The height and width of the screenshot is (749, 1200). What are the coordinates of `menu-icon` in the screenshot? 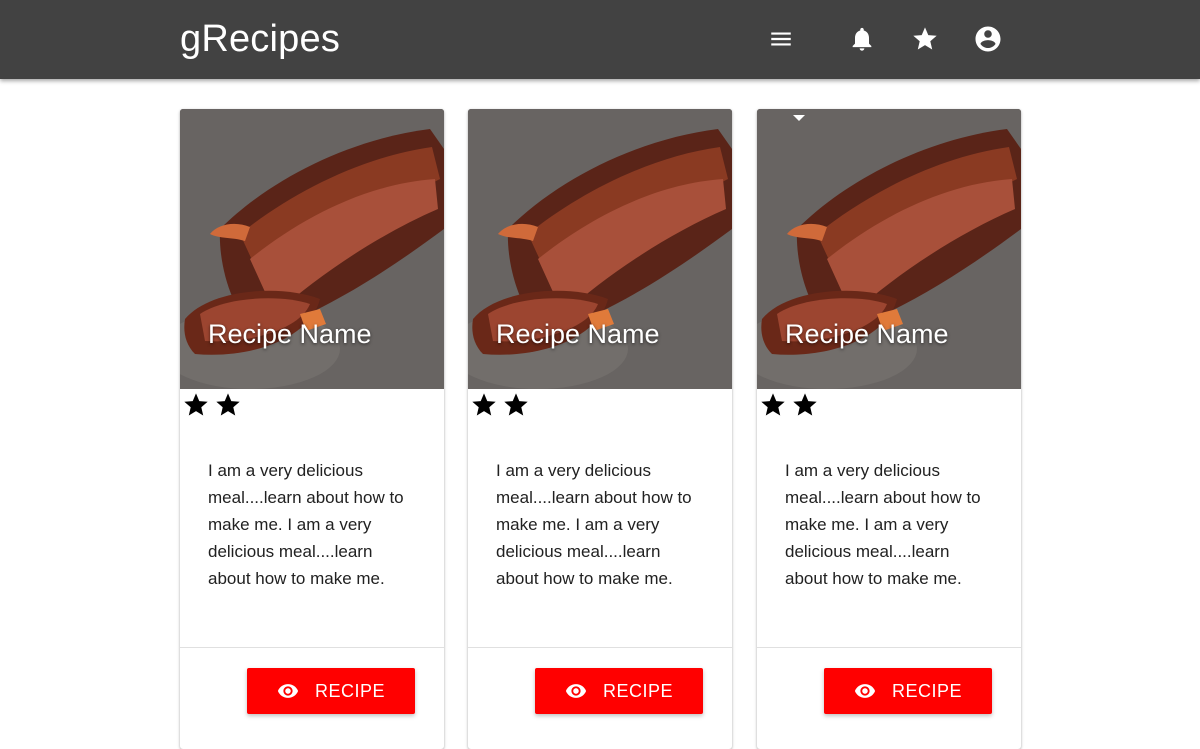 It's located at (781, 39).